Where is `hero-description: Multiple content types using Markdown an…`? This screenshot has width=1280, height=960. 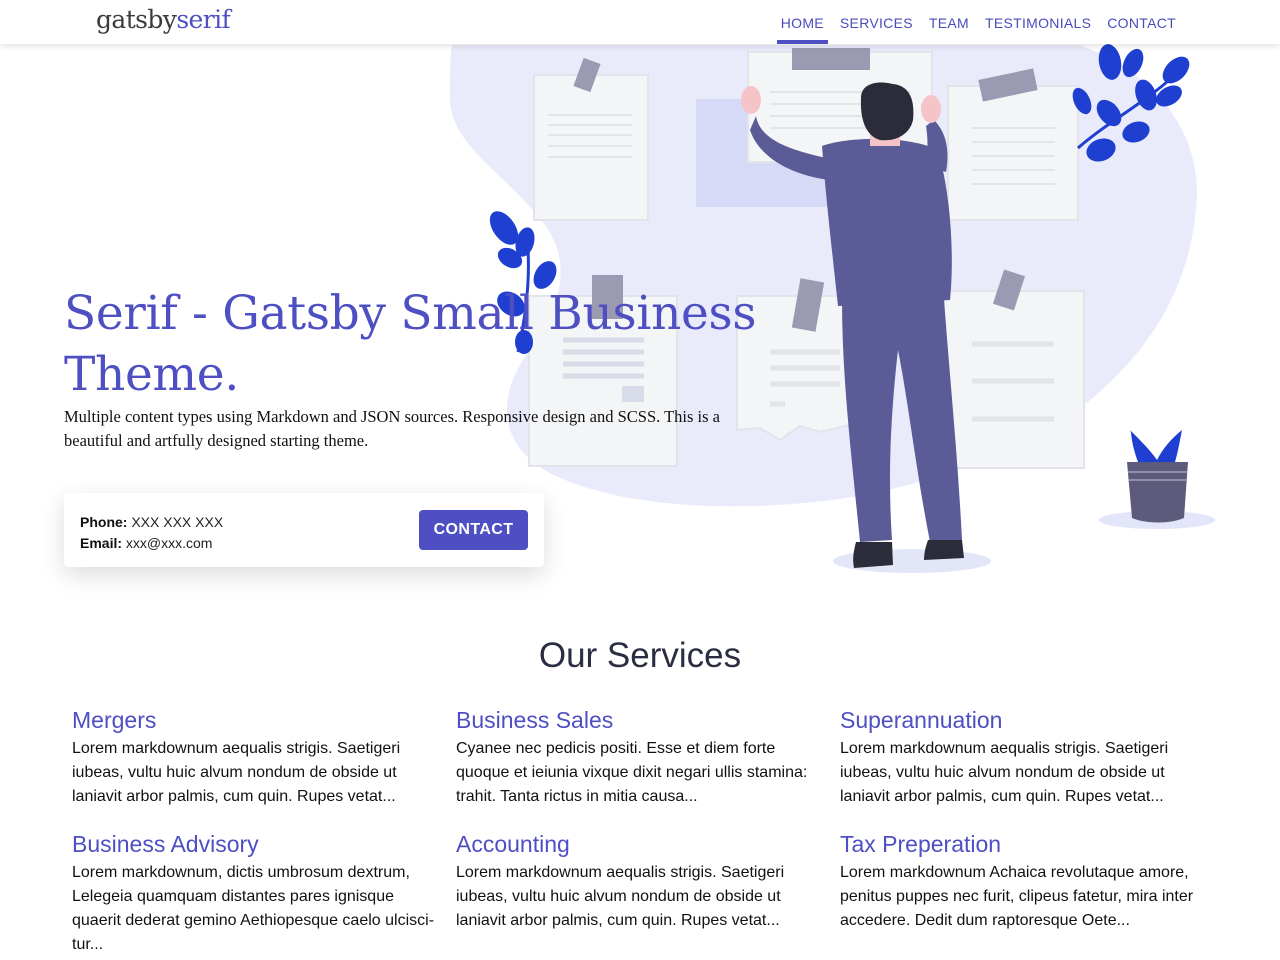
hero-description: Multiple content types using Markdown an… is located at coordinates (392, 428).